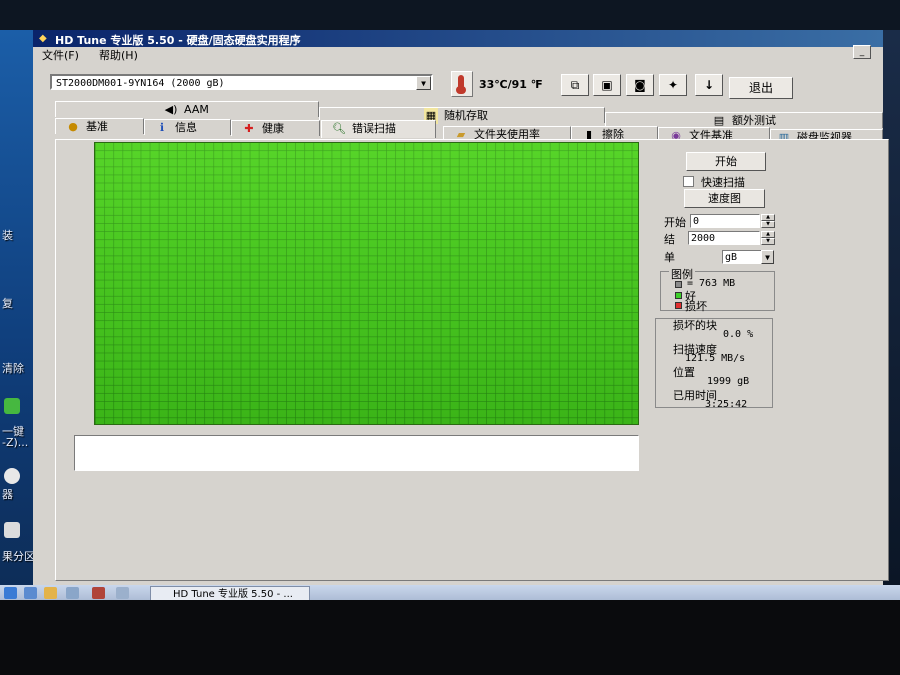 This screenshot has width=900, height=675. What do you see at coordinates (607, 85) in the screenshot?
I see `save-icon: ▣` at bounding box center [607, 85].